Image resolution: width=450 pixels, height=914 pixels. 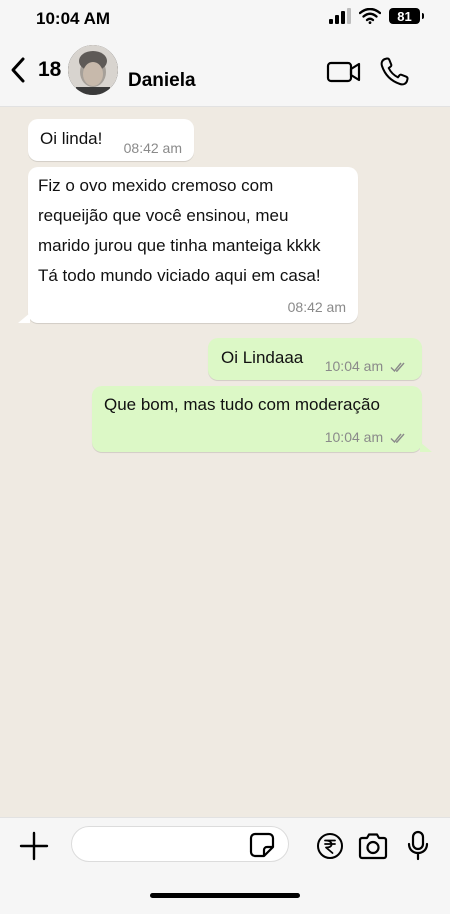 What do you see at coordinates (344, 72) in the screenshot?
I see `video-call-button` at bounding box center [344, 72].